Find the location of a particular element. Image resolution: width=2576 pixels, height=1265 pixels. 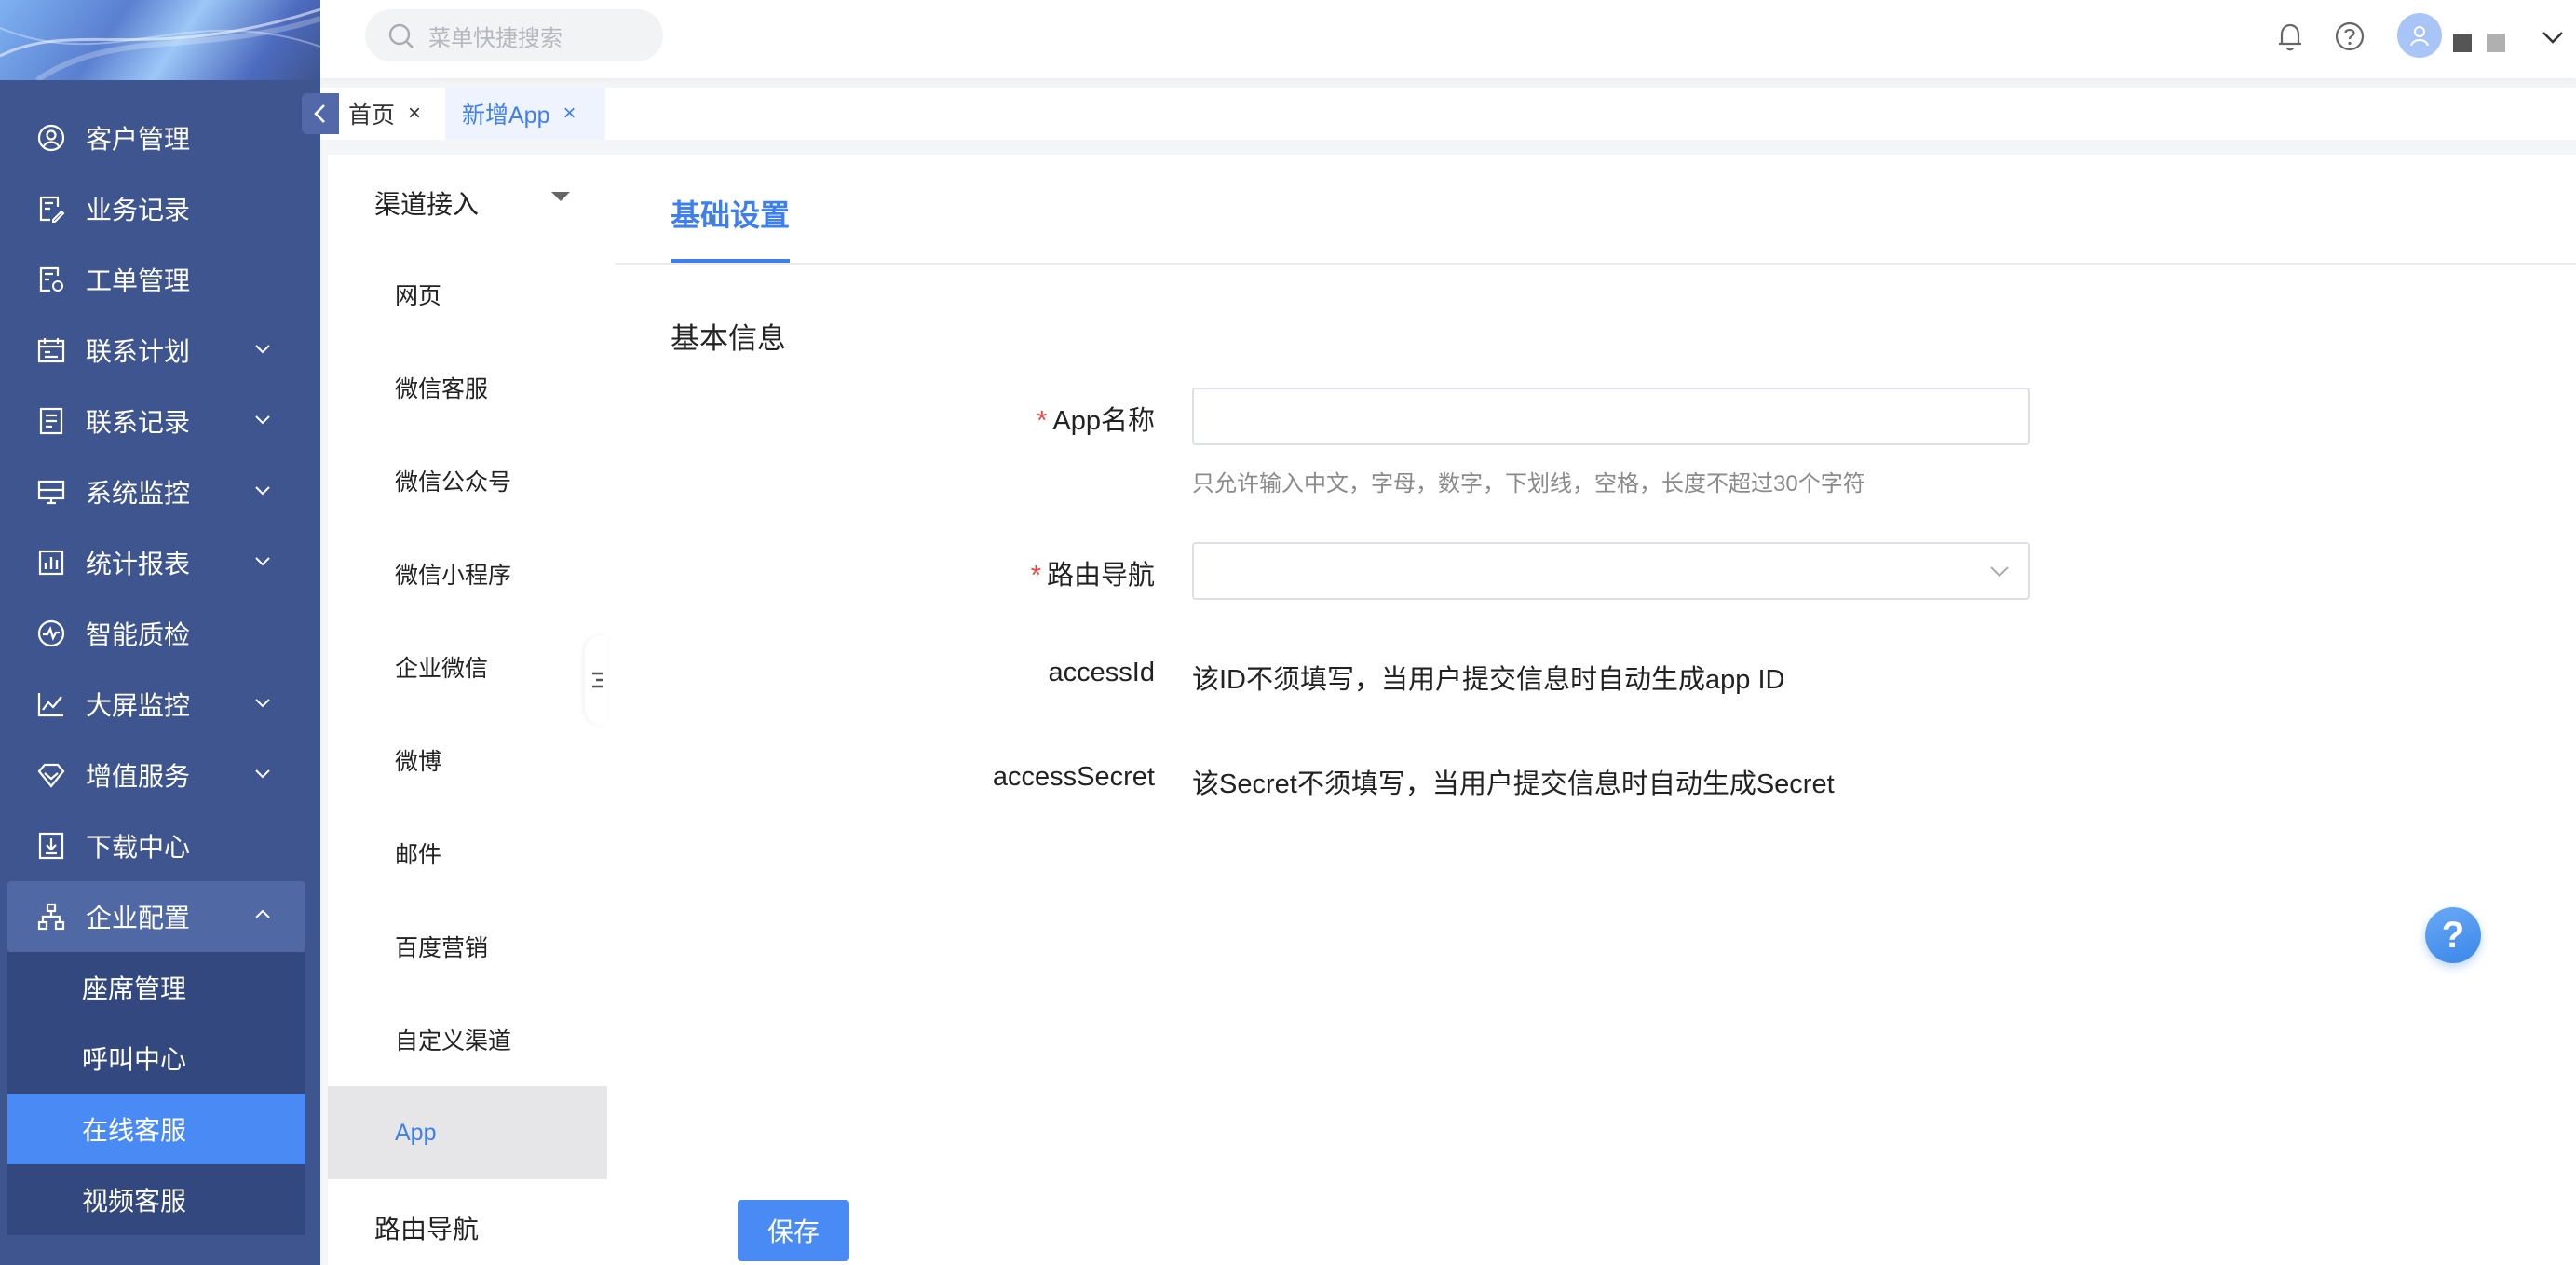

trend-chart-icon is located at coordinates (51, 704).